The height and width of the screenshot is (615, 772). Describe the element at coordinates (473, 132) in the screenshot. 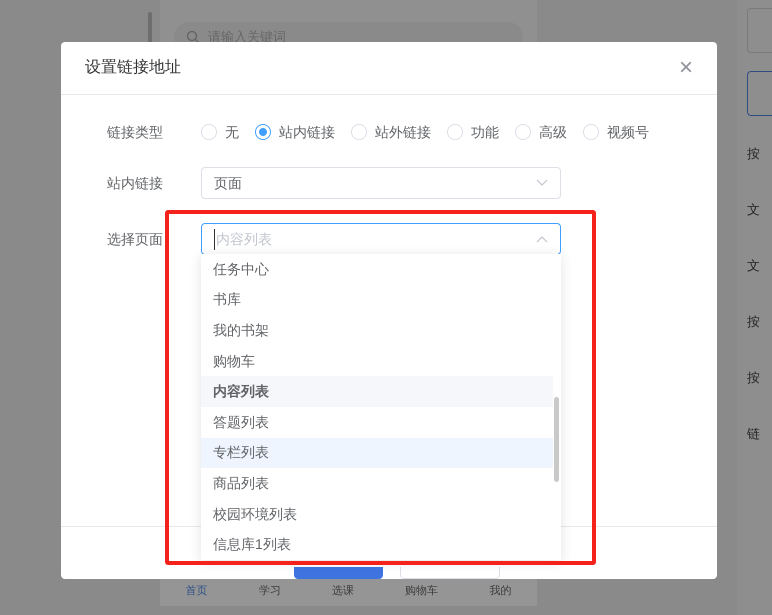

I see `radio-option: 功能` at that location.